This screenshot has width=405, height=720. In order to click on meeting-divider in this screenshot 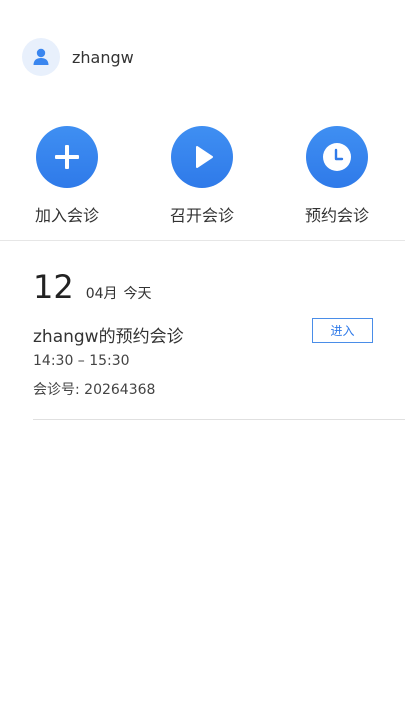, I will do `click(219, 419)`.